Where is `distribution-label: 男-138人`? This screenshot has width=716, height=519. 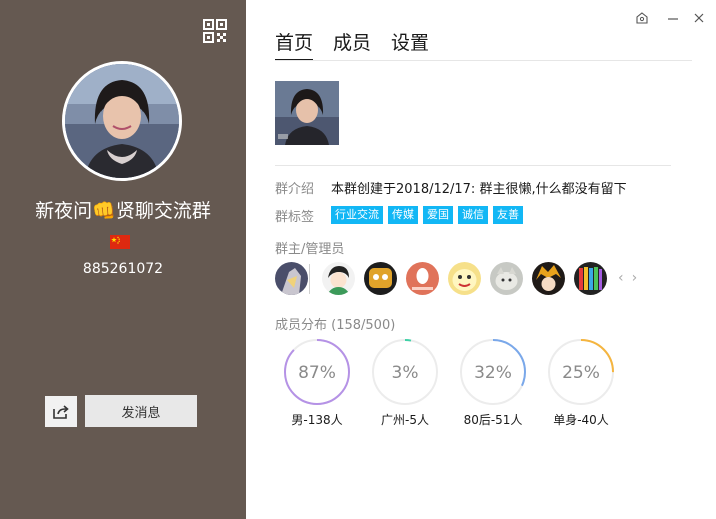 distribution-label: 男-138人 is located at coordinates (317, 420).